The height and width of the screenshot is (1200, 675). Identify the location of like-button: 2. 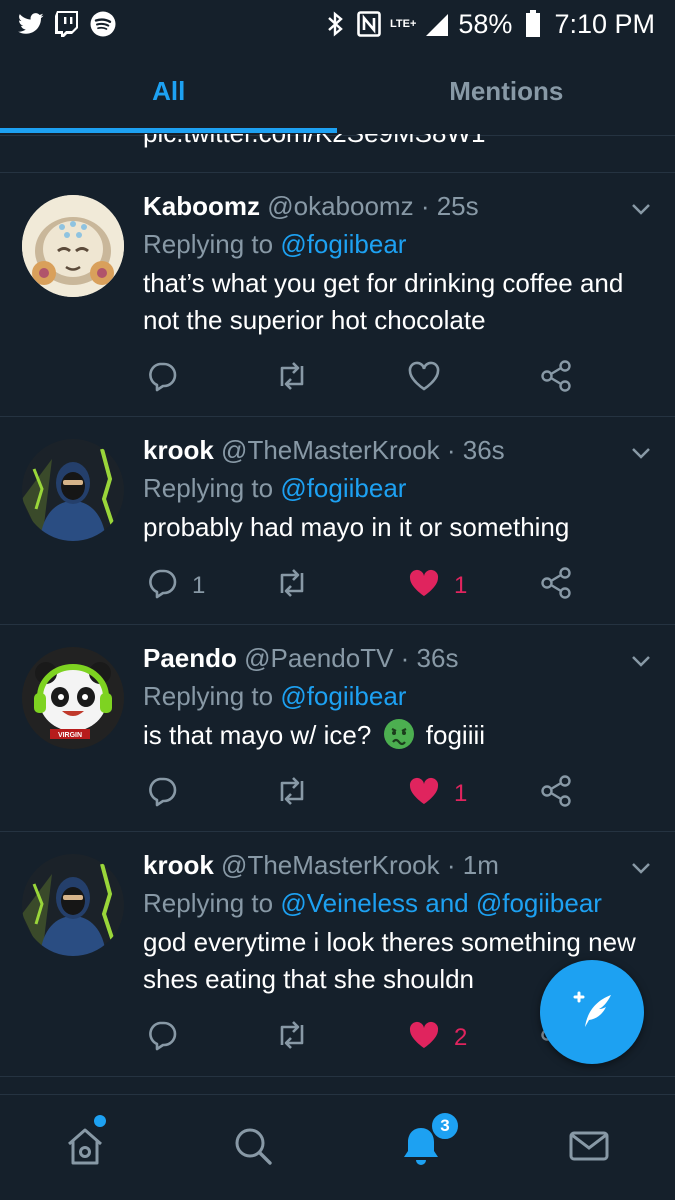
(437, 1038).